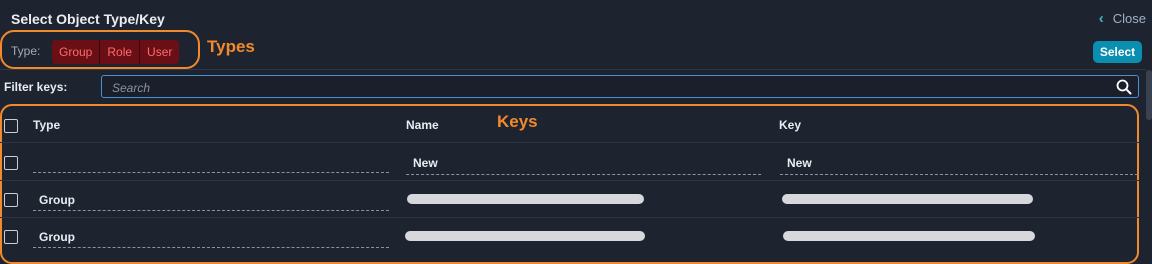 The height and width of the screenshot is (264, 1152). I want to click on search-input, so click(607, 87).